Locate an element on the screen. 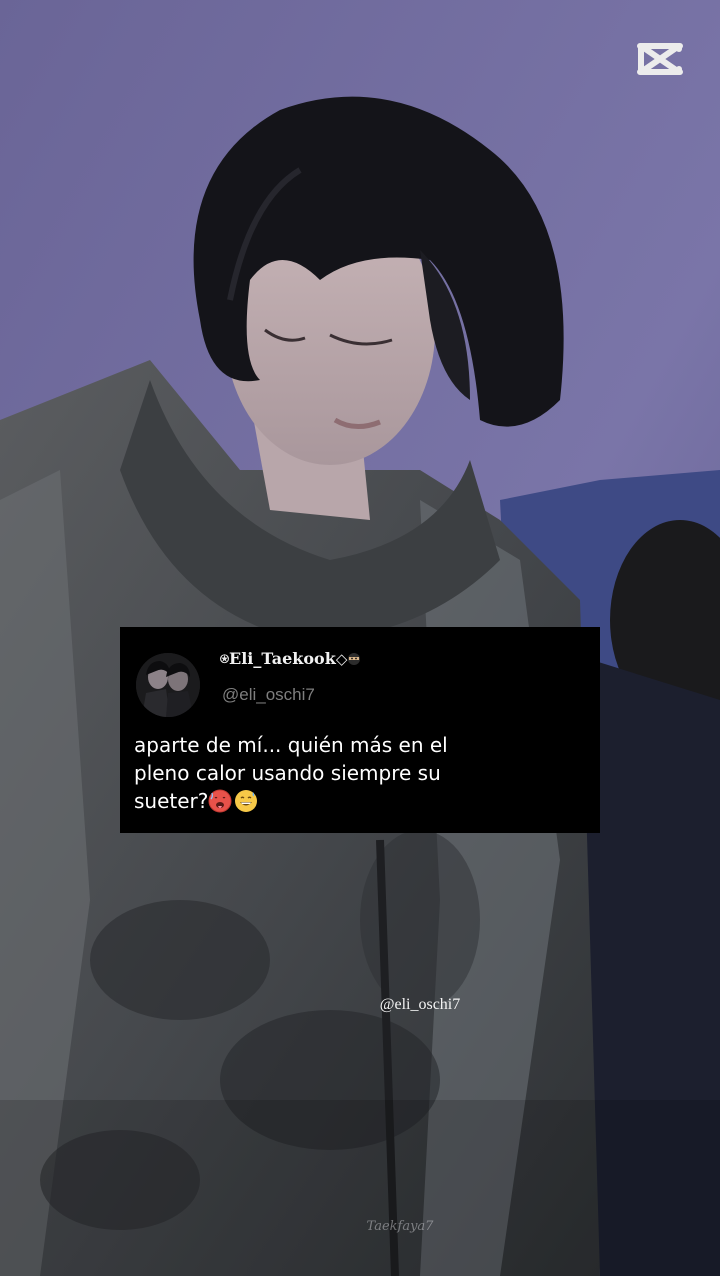 The width and height of the screenshot is (720, 1276). diamond-icon: ◇ is located at coordinates (341, 659).